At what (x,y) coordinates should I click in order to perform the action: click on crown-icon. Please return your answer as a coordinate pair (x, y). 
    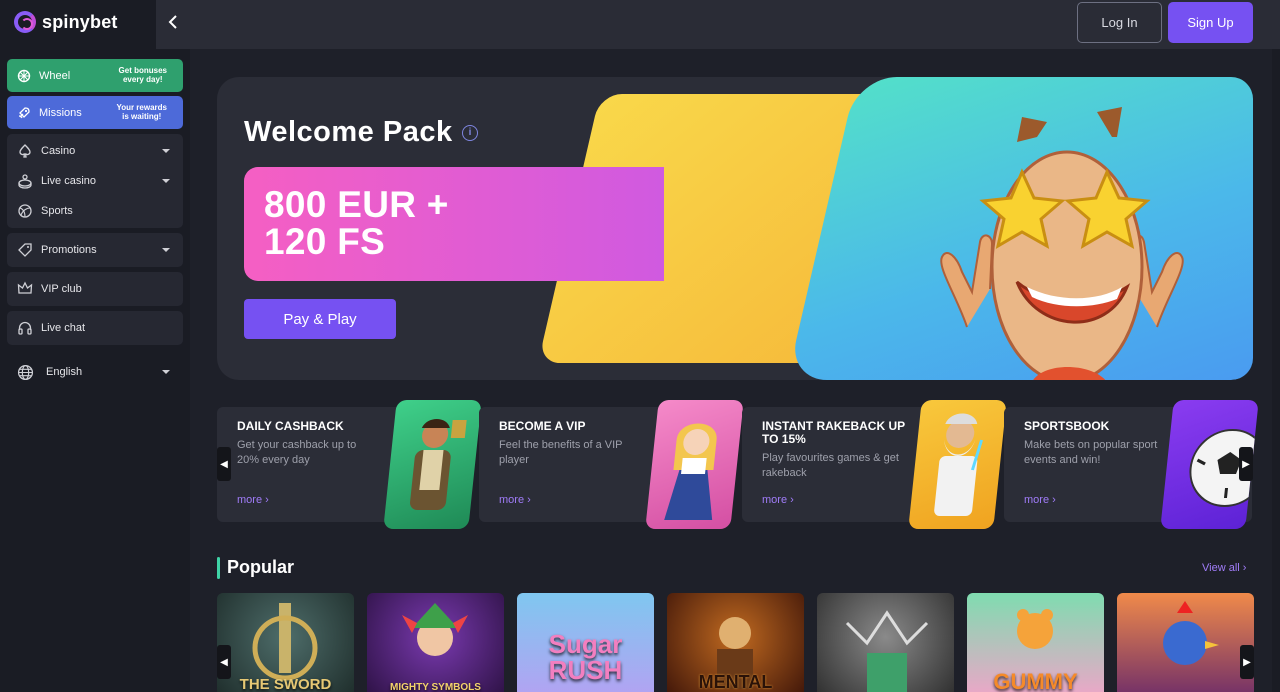
    Looking at the image, I should click on (25, 289).